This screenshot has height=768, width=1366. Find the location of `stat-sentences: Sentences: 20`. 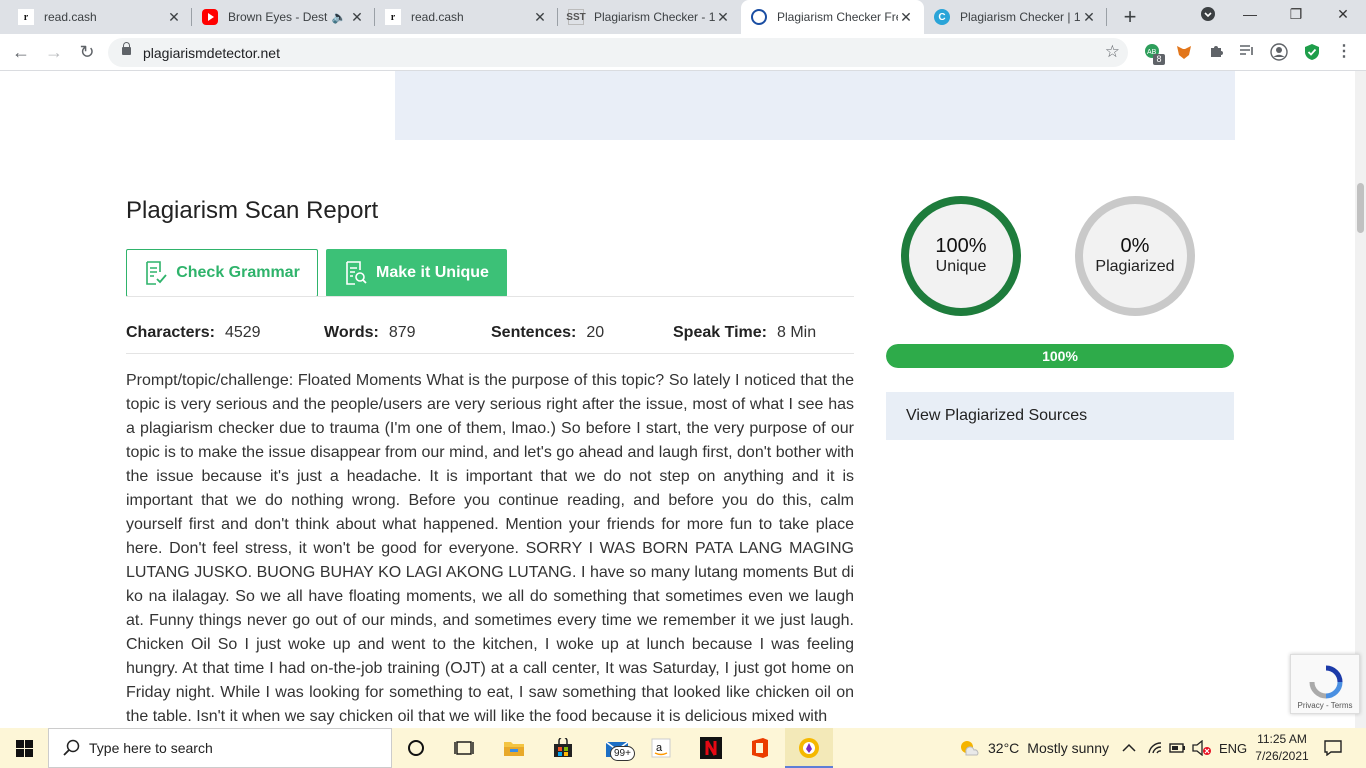

stat-sentences: Sentences: 20 is located at coordinates (547, 333).